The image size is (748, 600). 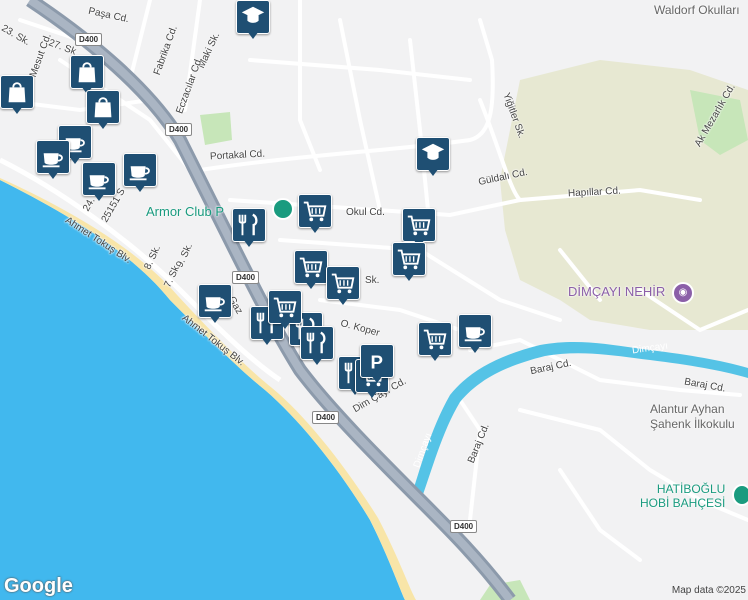 What do you see at coordinates (372, 280) in the screenshot?
I see `street-label: Sk.` at bounding box center [372, 280].